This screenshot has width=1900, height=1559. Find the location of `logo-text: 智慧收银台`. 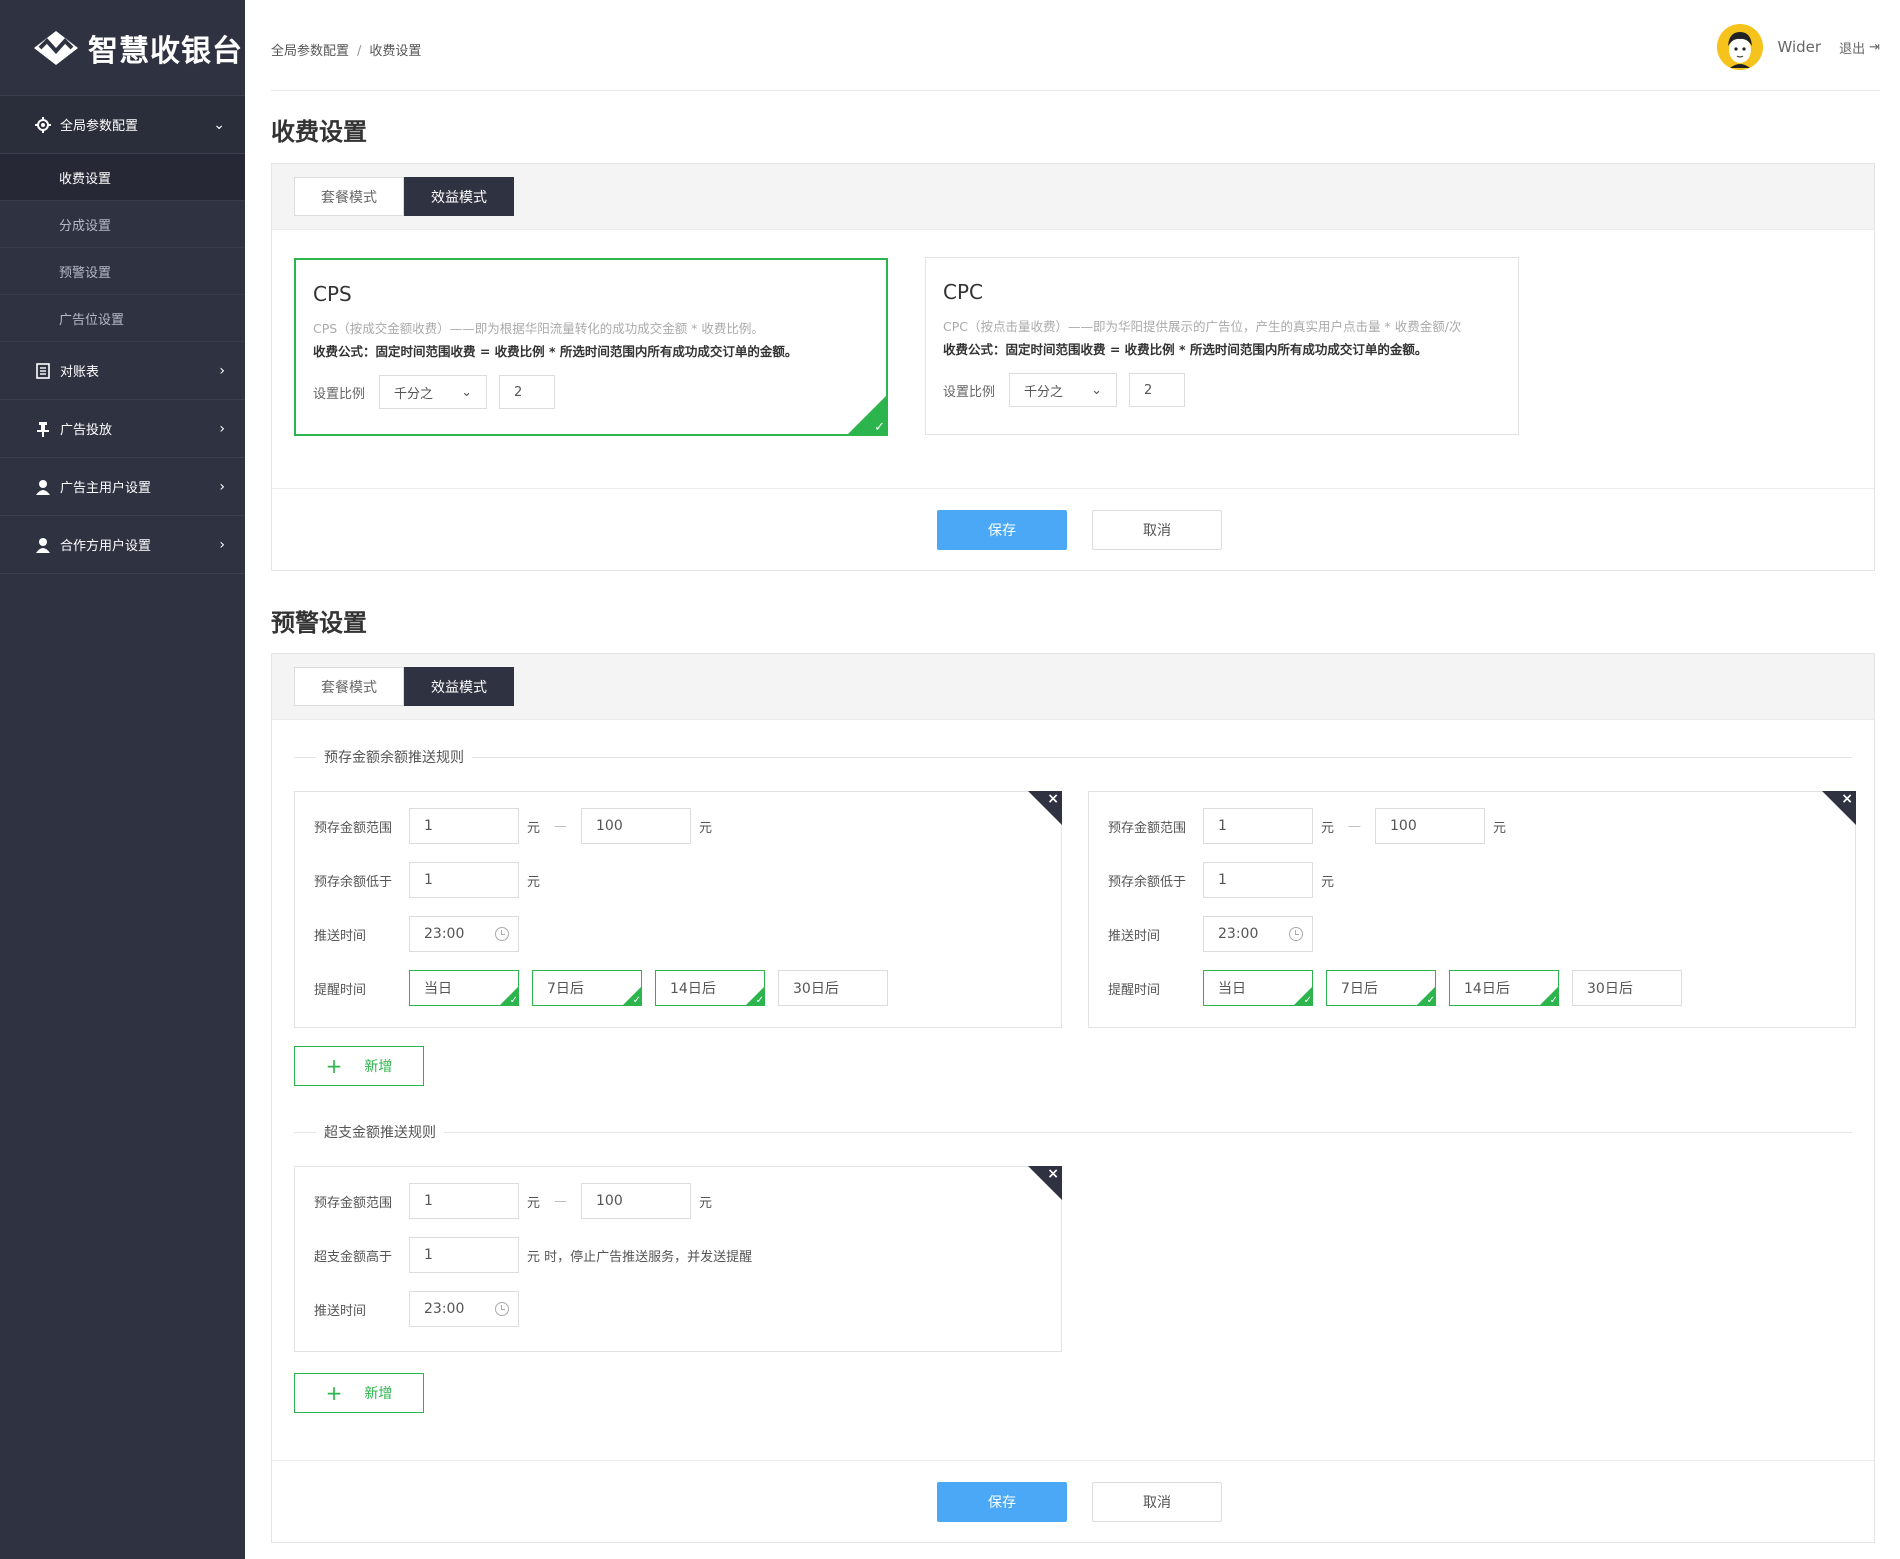

logo-text: 智慧收银台 is located at coordinates (165, 51).